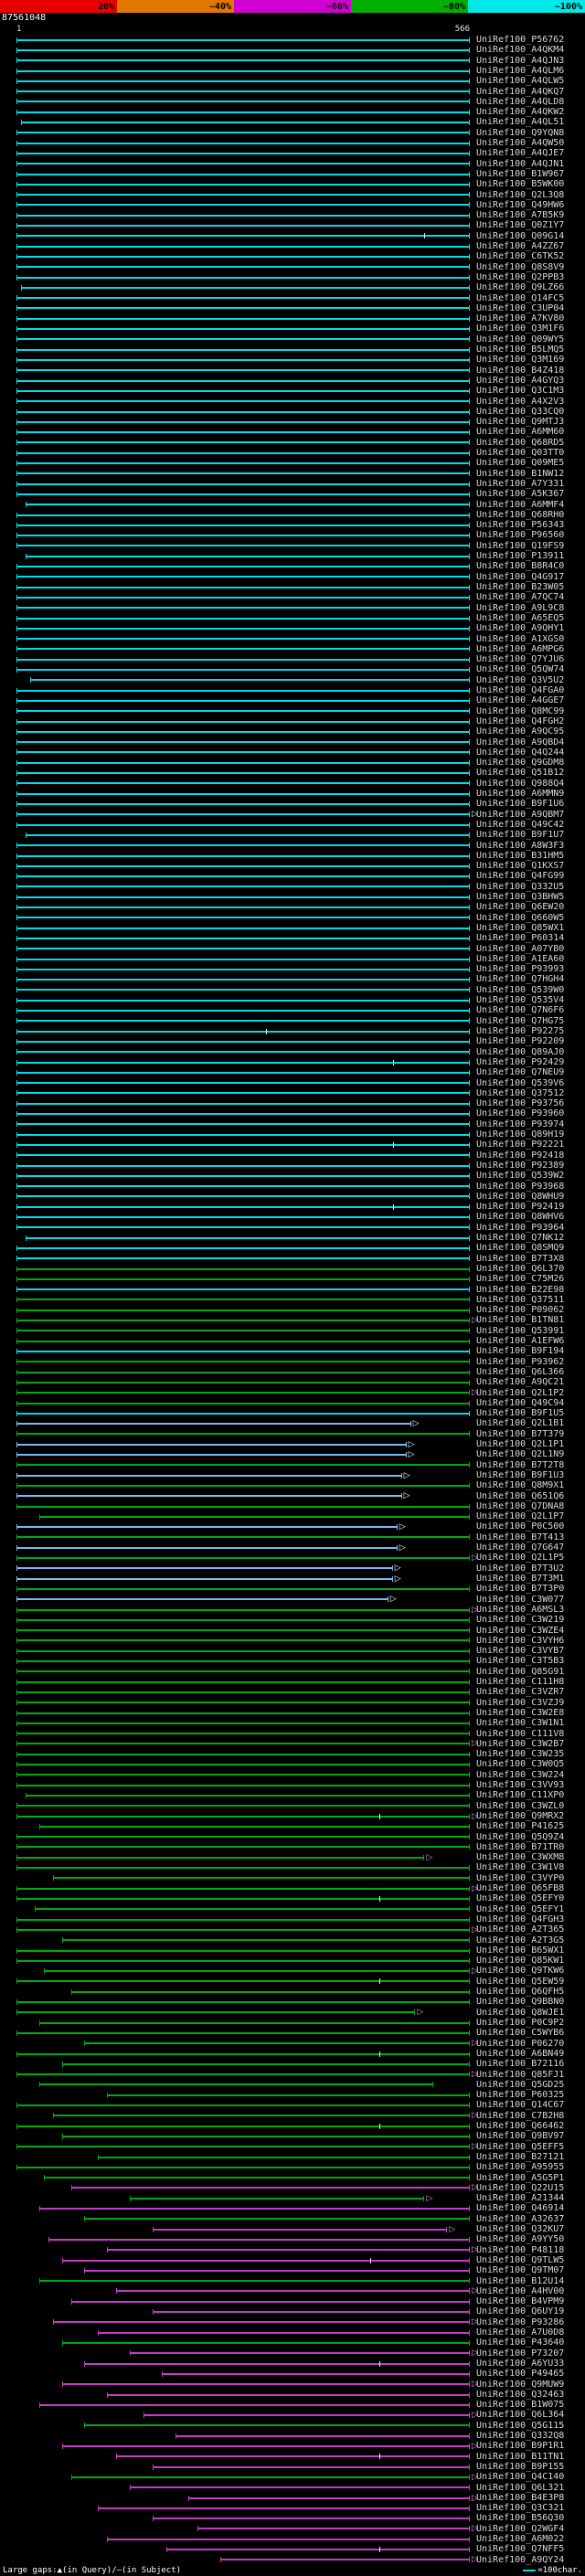  Describe the element at coordinates (293, 1393) in the screenshot. I see `hit-row: ▷ UniRef100_Q2L1P2` at that location.